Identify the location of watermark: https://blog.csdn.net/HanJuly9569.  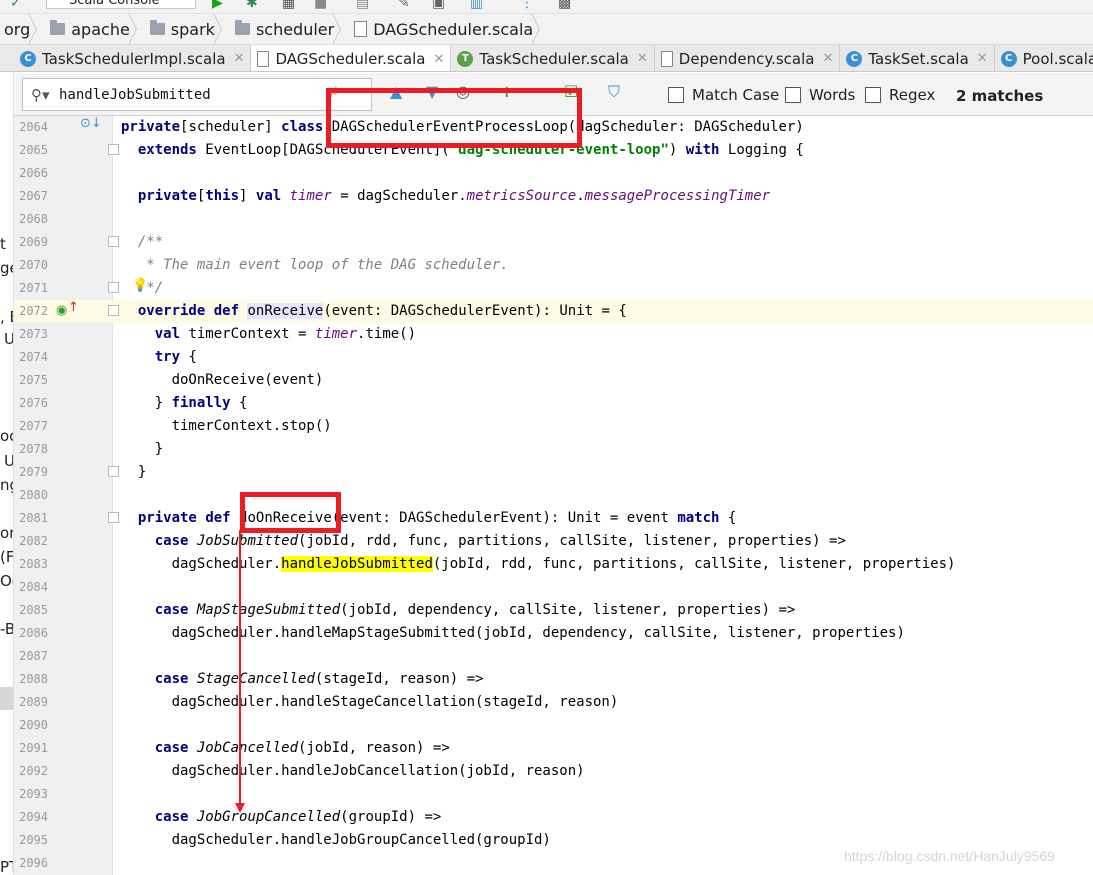
(949, 856).